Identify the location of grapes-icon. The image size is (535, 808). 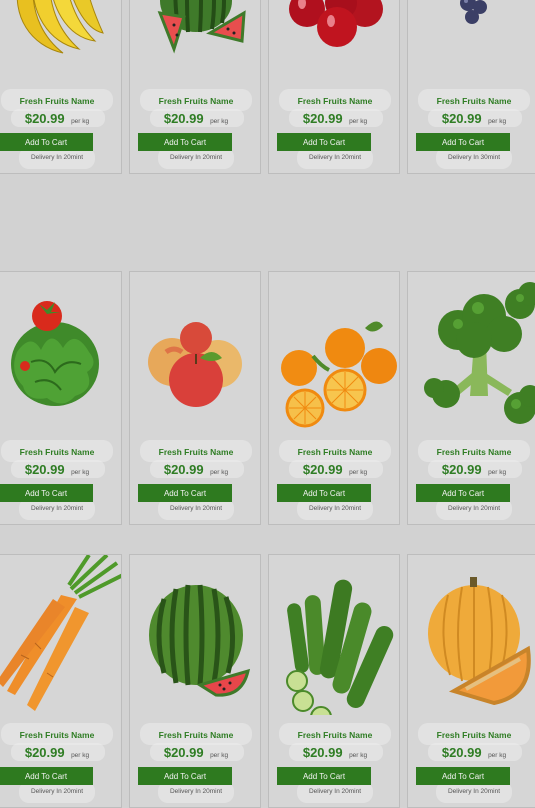
(471, 40).